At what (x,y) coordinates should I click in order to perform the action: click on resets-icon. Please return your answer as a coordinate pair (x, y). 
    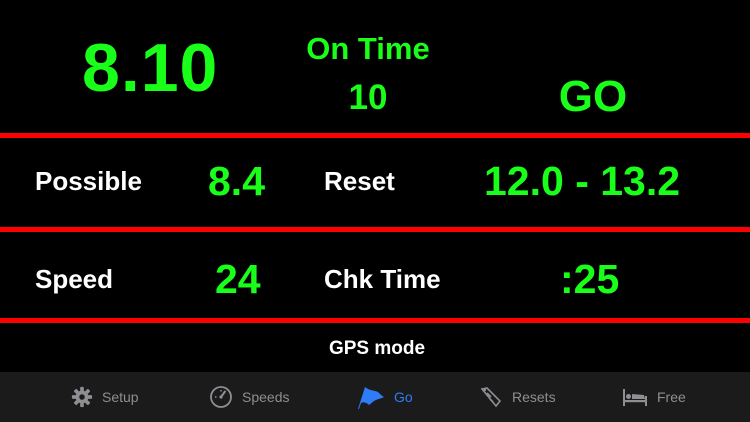
    Looking at the image, I should click on (491, 397).